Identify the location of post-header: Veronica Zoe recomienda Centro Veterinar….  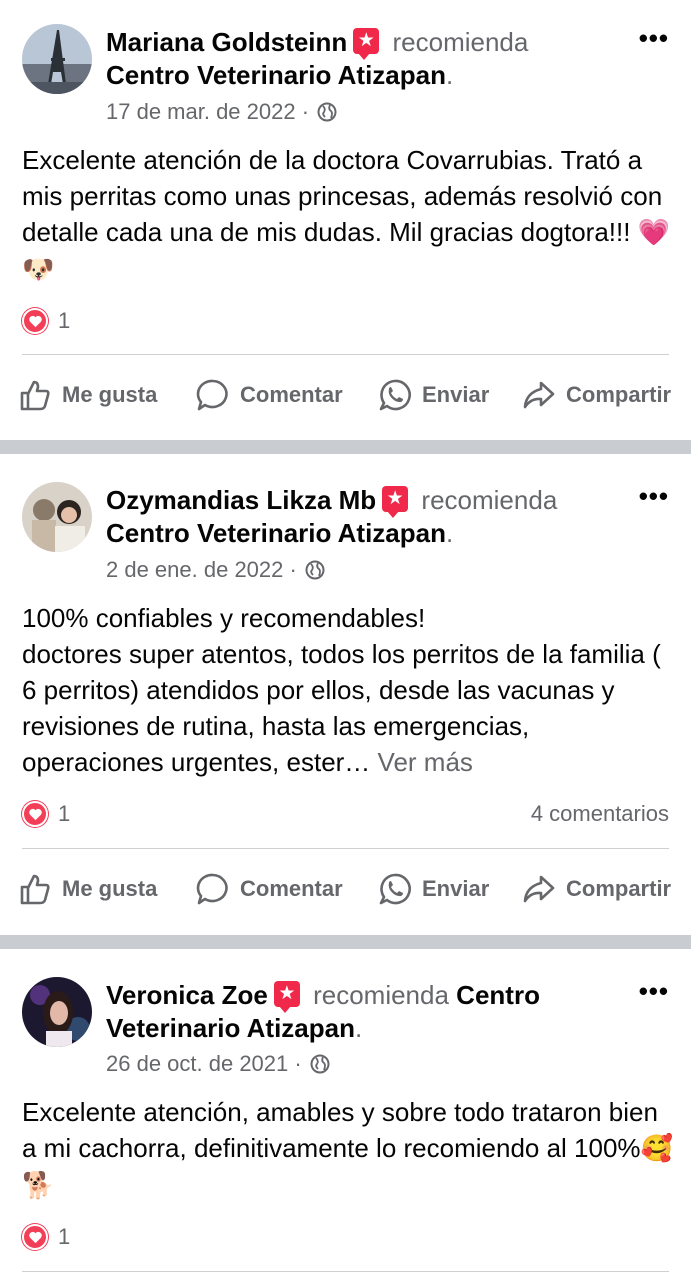
(363, 1012).